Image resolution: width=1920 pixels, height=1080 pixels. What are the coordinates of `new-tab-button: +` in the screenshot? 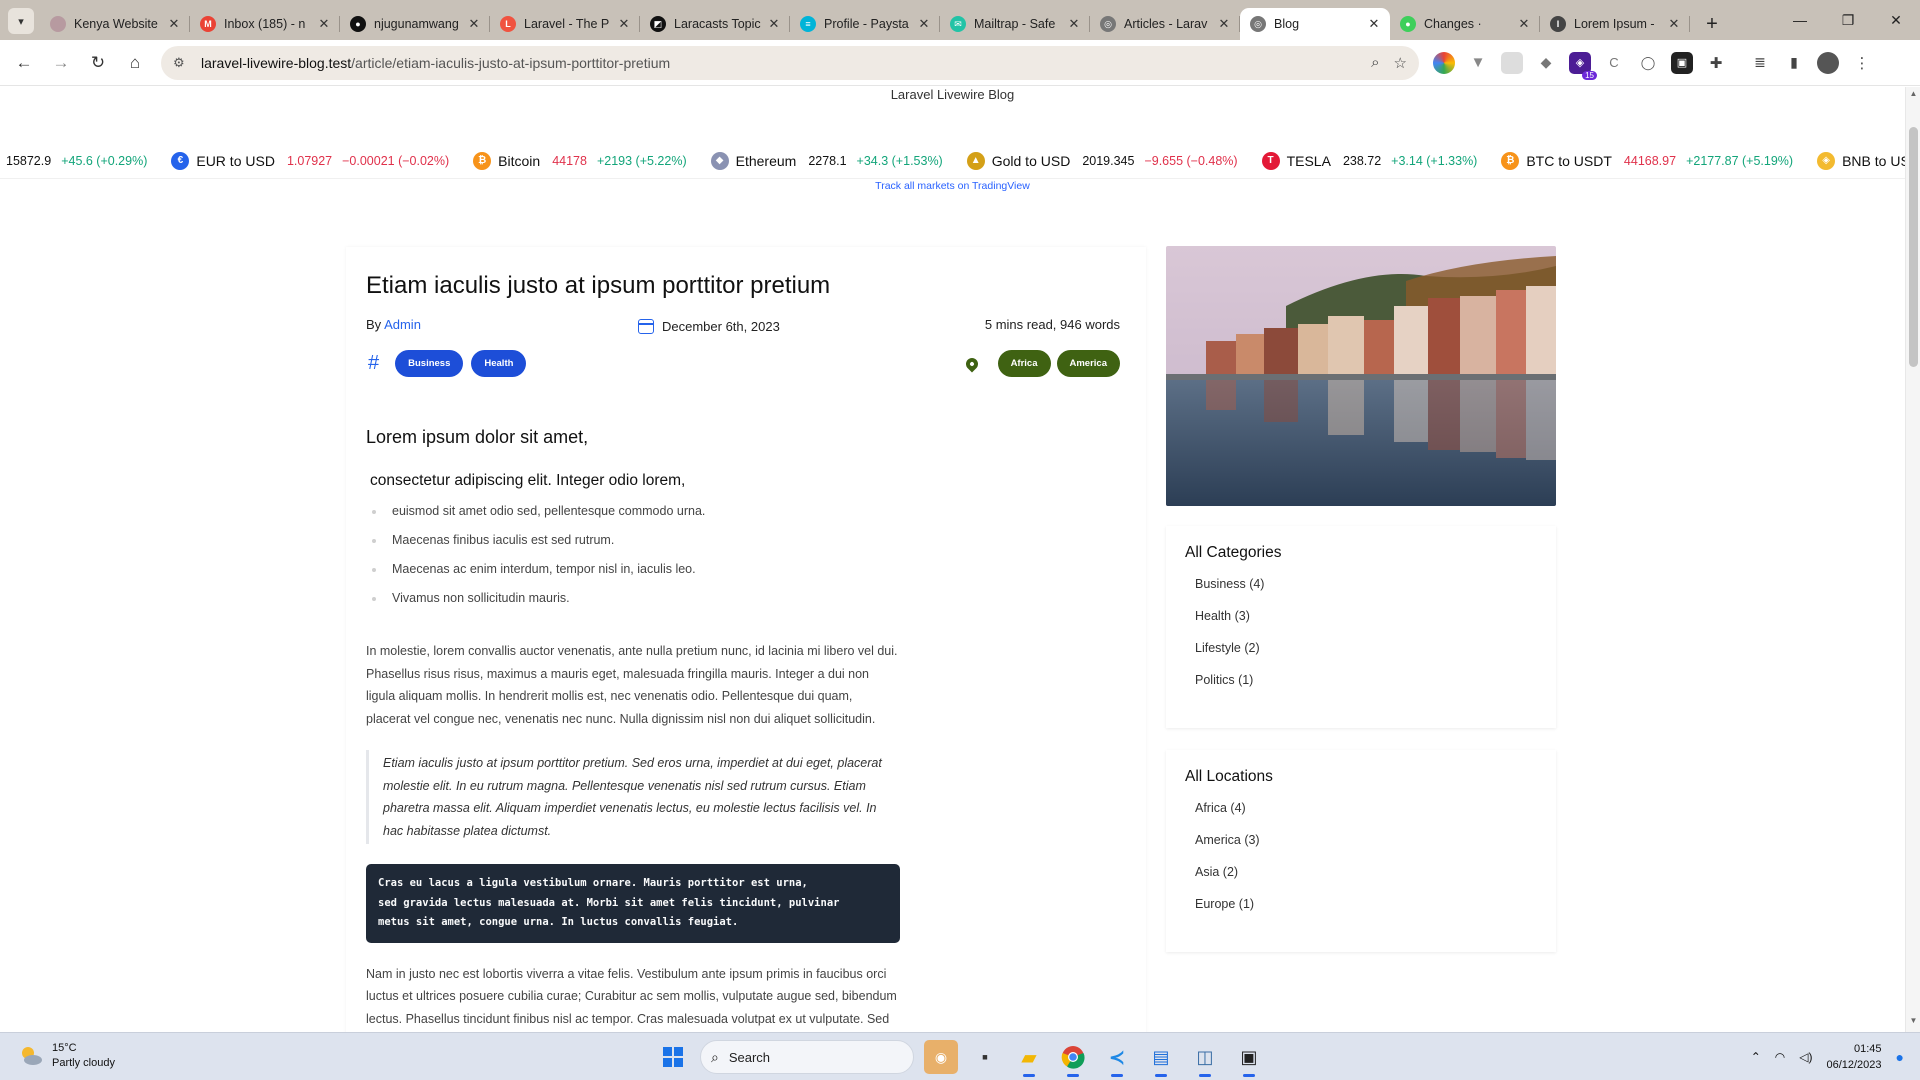 It's located at (1712, 24).